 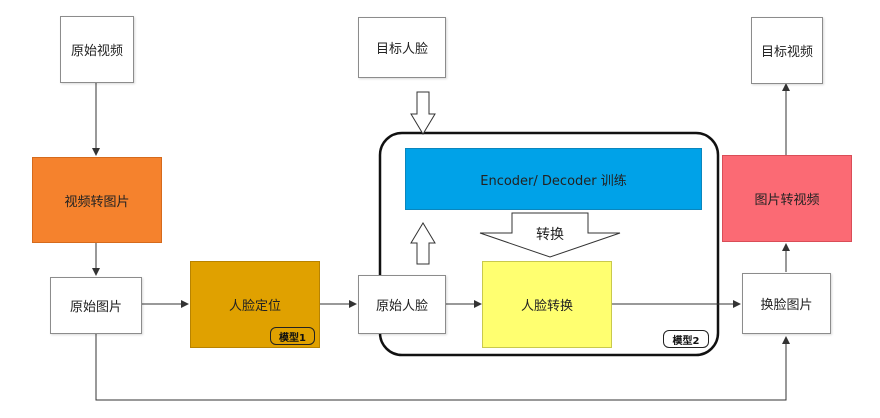 I want to click on encoder-decoder-node: Encoder/ Decoder 训练, so click(x=553, y=179).